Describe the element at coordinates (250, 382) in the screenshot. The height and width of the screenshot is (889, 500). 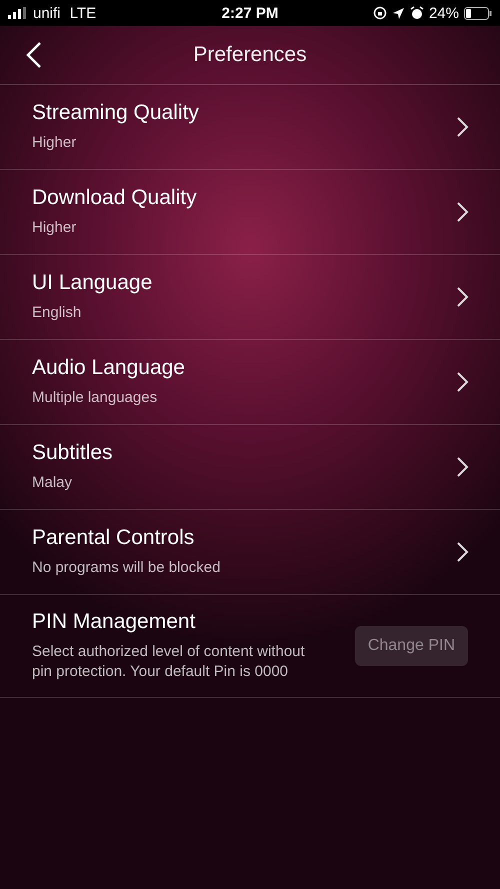
I see `settings-row: Audio Language Multiple languages` at that location.